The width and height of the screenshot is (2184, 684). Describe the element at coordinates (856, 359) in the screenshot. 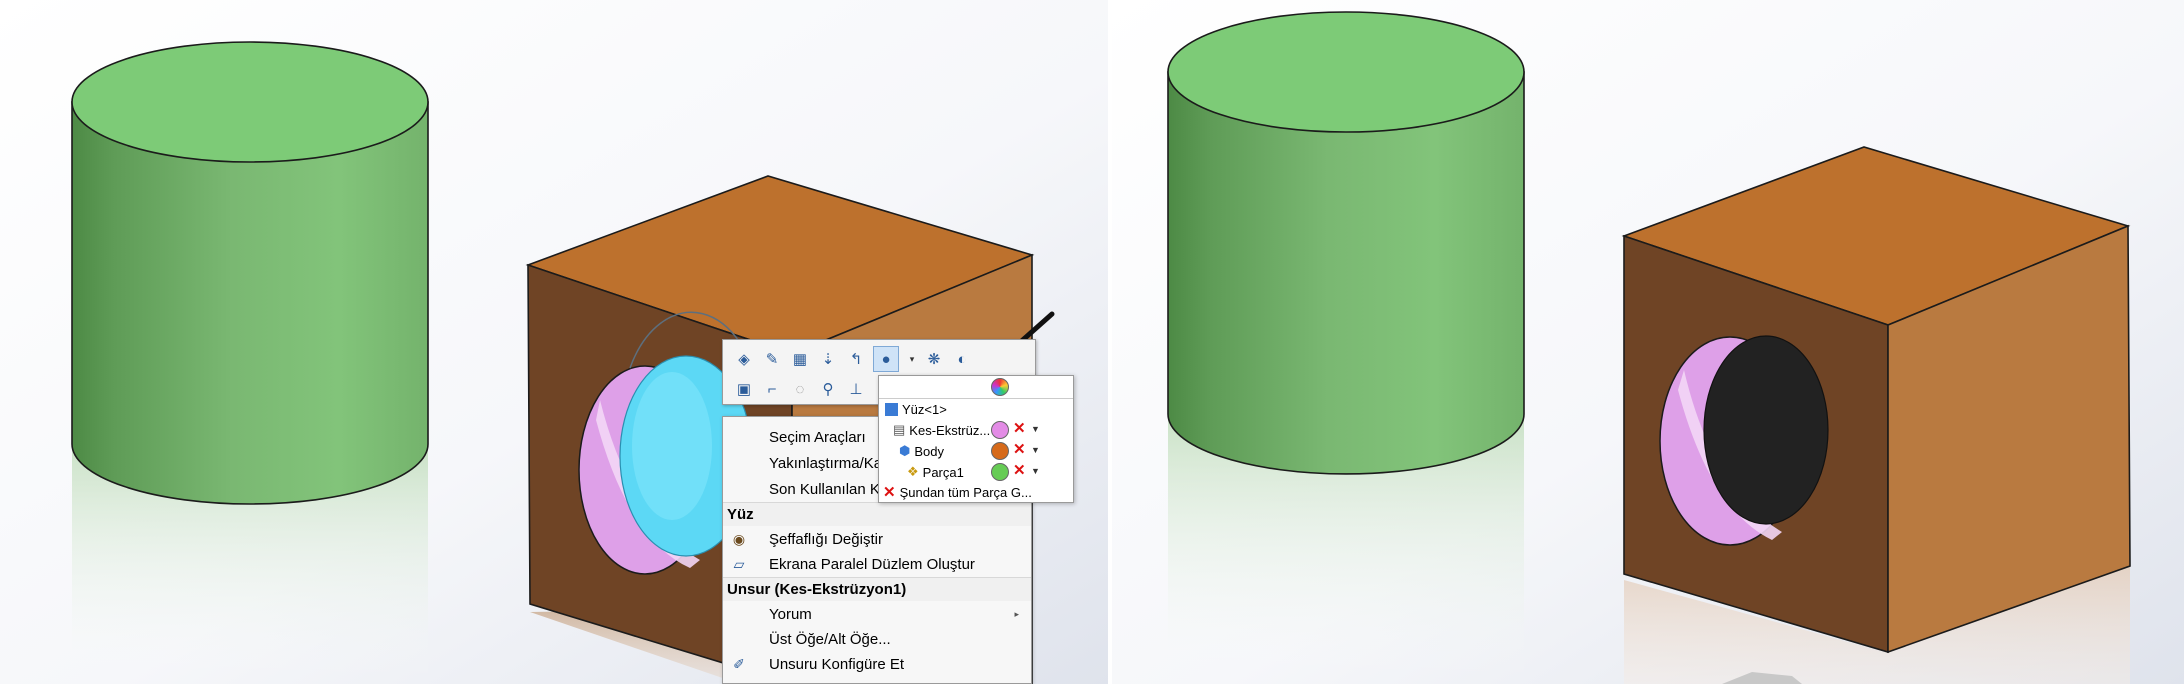

I see `rollback-icon: ↰` at that location.